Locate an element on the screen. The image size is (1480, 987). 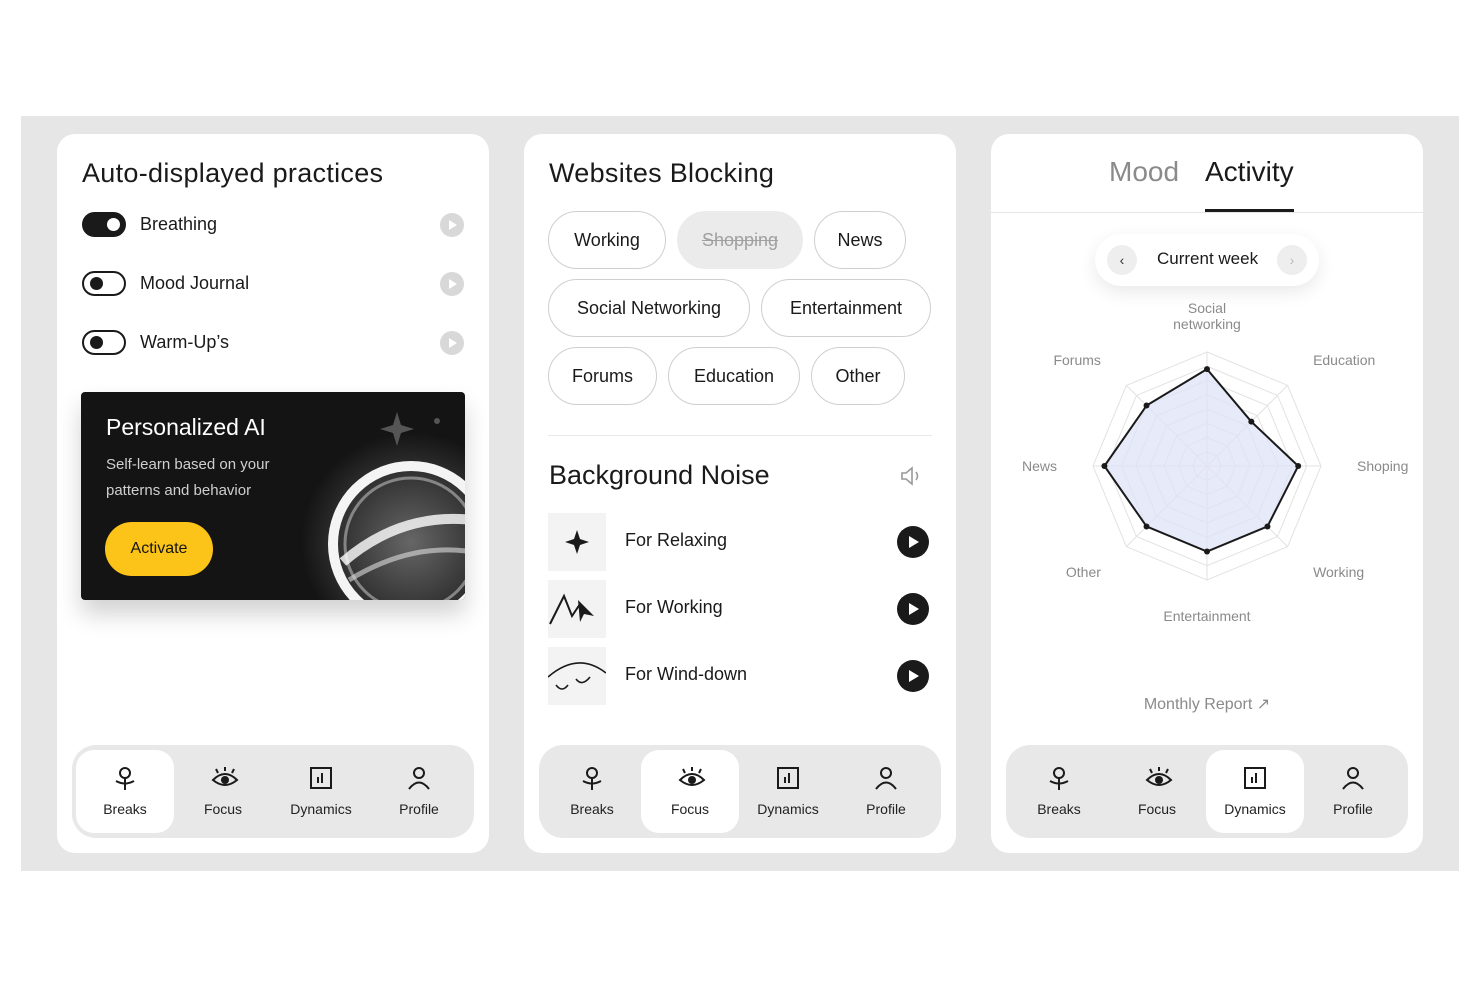
week-selector: ‹ Current week › is located at coordinates (1207, 260).